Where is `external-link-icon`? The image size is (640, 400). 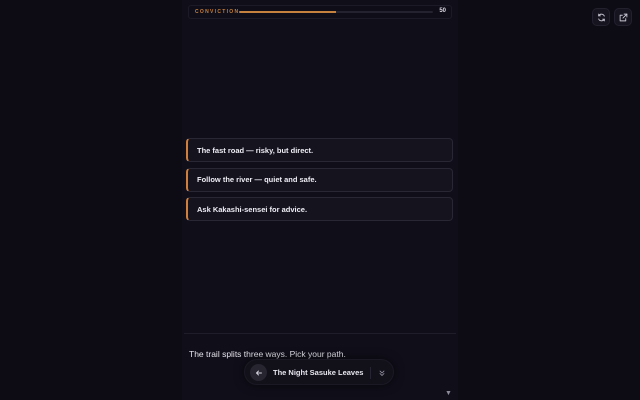 external-link-icon is located at coordinates (623, 17).